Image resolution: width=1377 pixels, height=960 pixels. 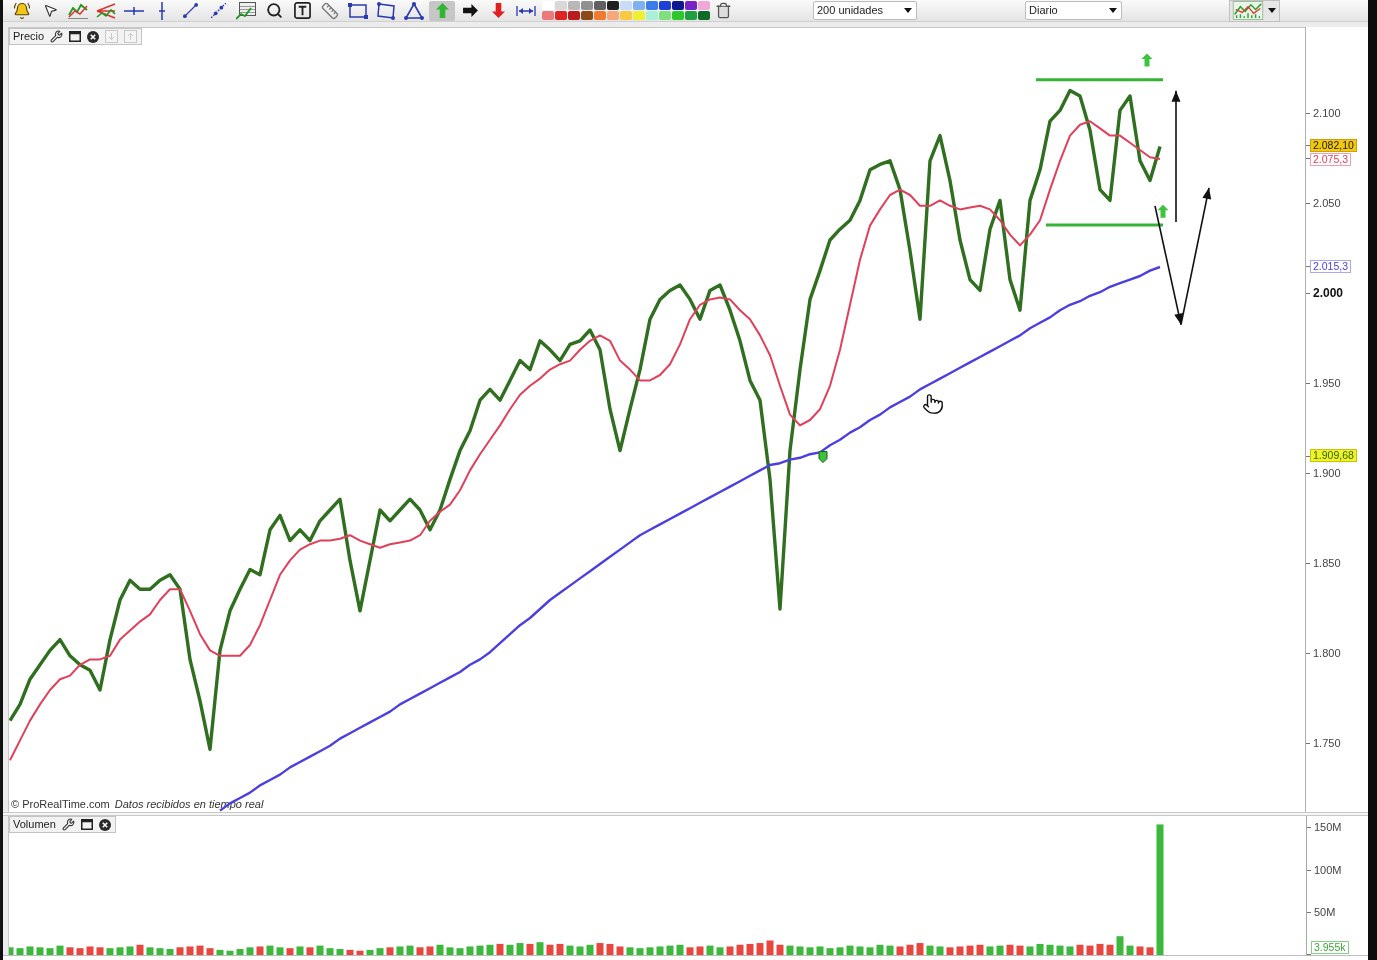 What do you see at coordinates (823, 457) in the screenshot?
I see `marker-icon` at bounding box center [823, 457].